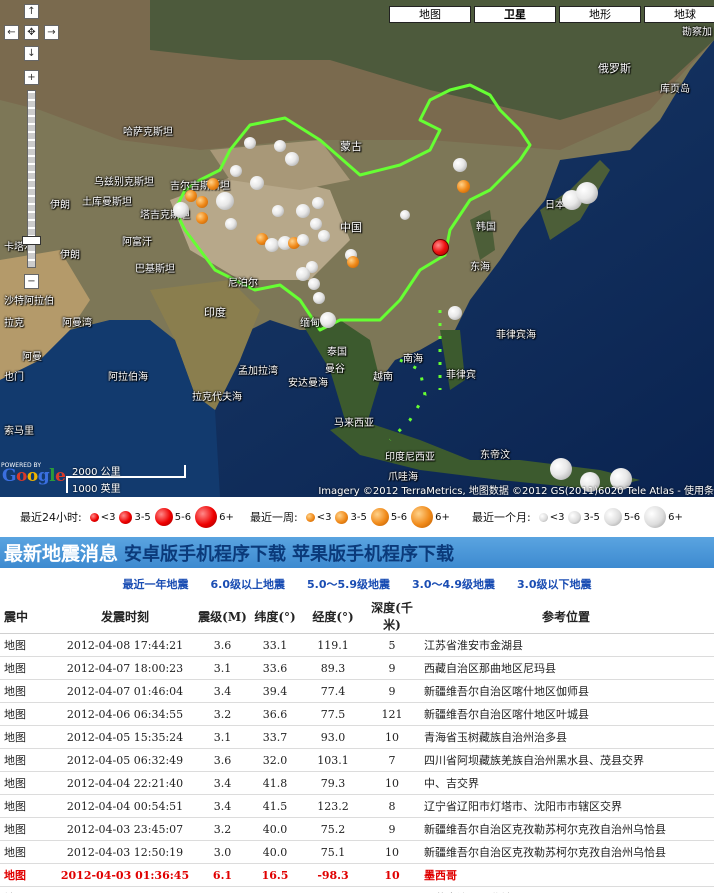 The height and width of the screenshot is (893, 714). What do you see at coordinates (333, 760) in the screenshot?
I see `longitude-cell: 103.1` at bounding box center [333, 760].